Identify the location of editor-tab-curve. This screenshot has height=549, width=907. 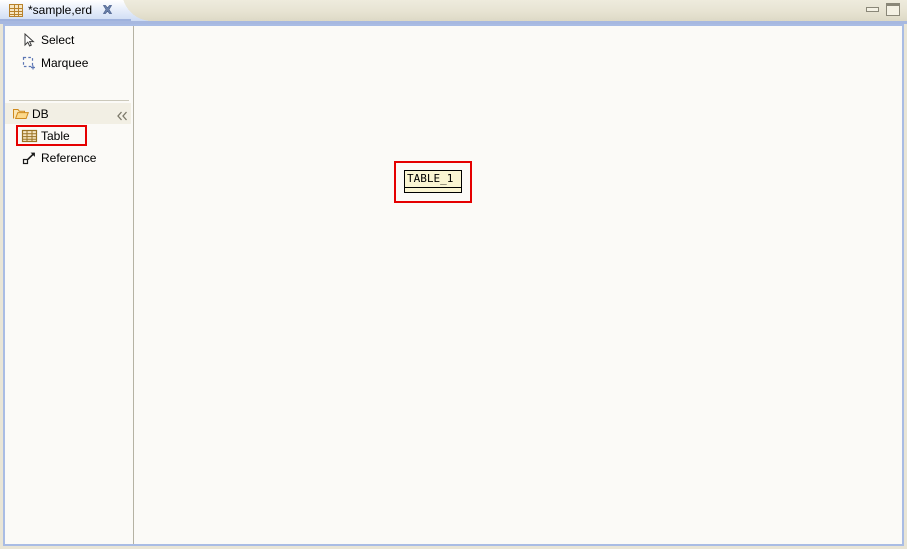
(135, 10).